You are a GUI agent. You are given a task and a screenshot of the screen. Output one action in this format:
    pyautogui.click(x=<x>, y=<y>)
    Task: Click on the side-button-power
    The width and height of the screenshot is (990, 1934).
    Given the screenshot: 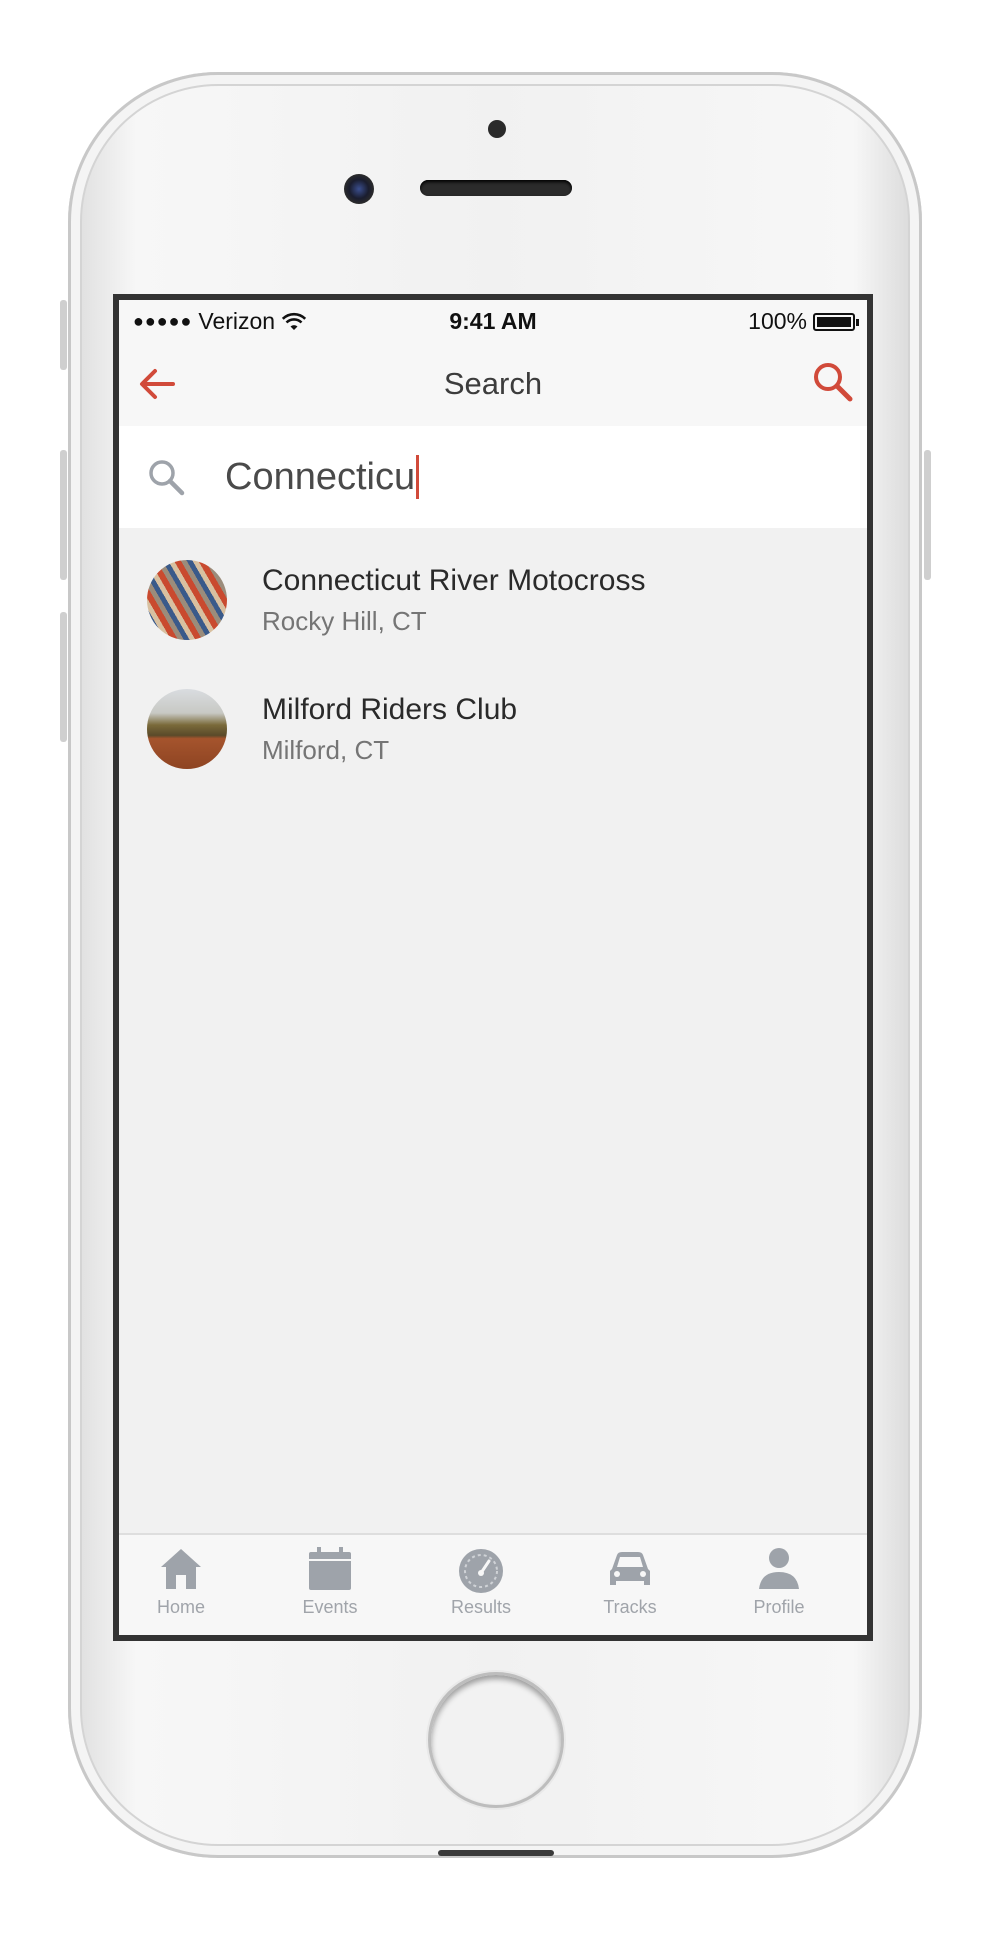 What is the action you would take?
    pyautogui.click(x=927, y=515)
    